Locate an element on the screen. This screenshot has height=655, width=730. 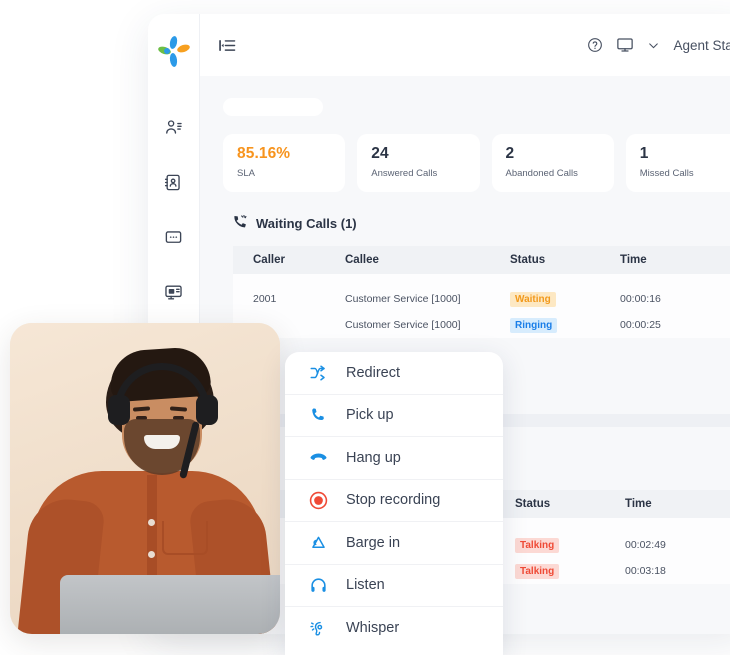
help-circle-icon is located at coordinates (595, 45).